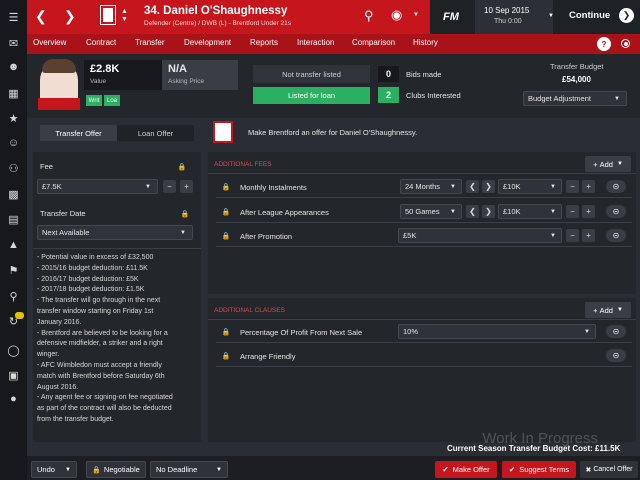 This screenshot has height=480, width=640. What do you see at coordinates (70, 16) in the screenshot?
I see `forward-arrow-icon: ❯` at bounding box center [70, 16].